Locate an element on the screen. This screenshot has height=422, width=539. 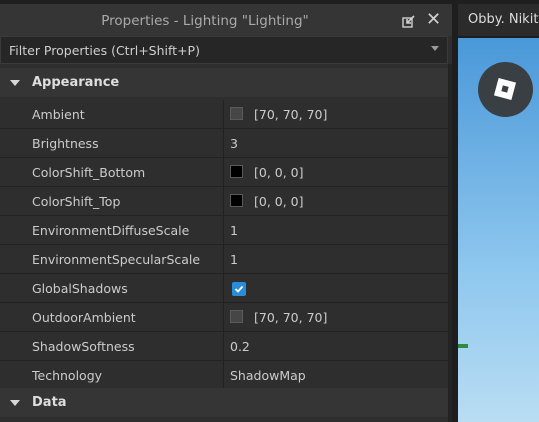
property-row-technology: Technology ShadowMap is located at coordinates (224, 375).